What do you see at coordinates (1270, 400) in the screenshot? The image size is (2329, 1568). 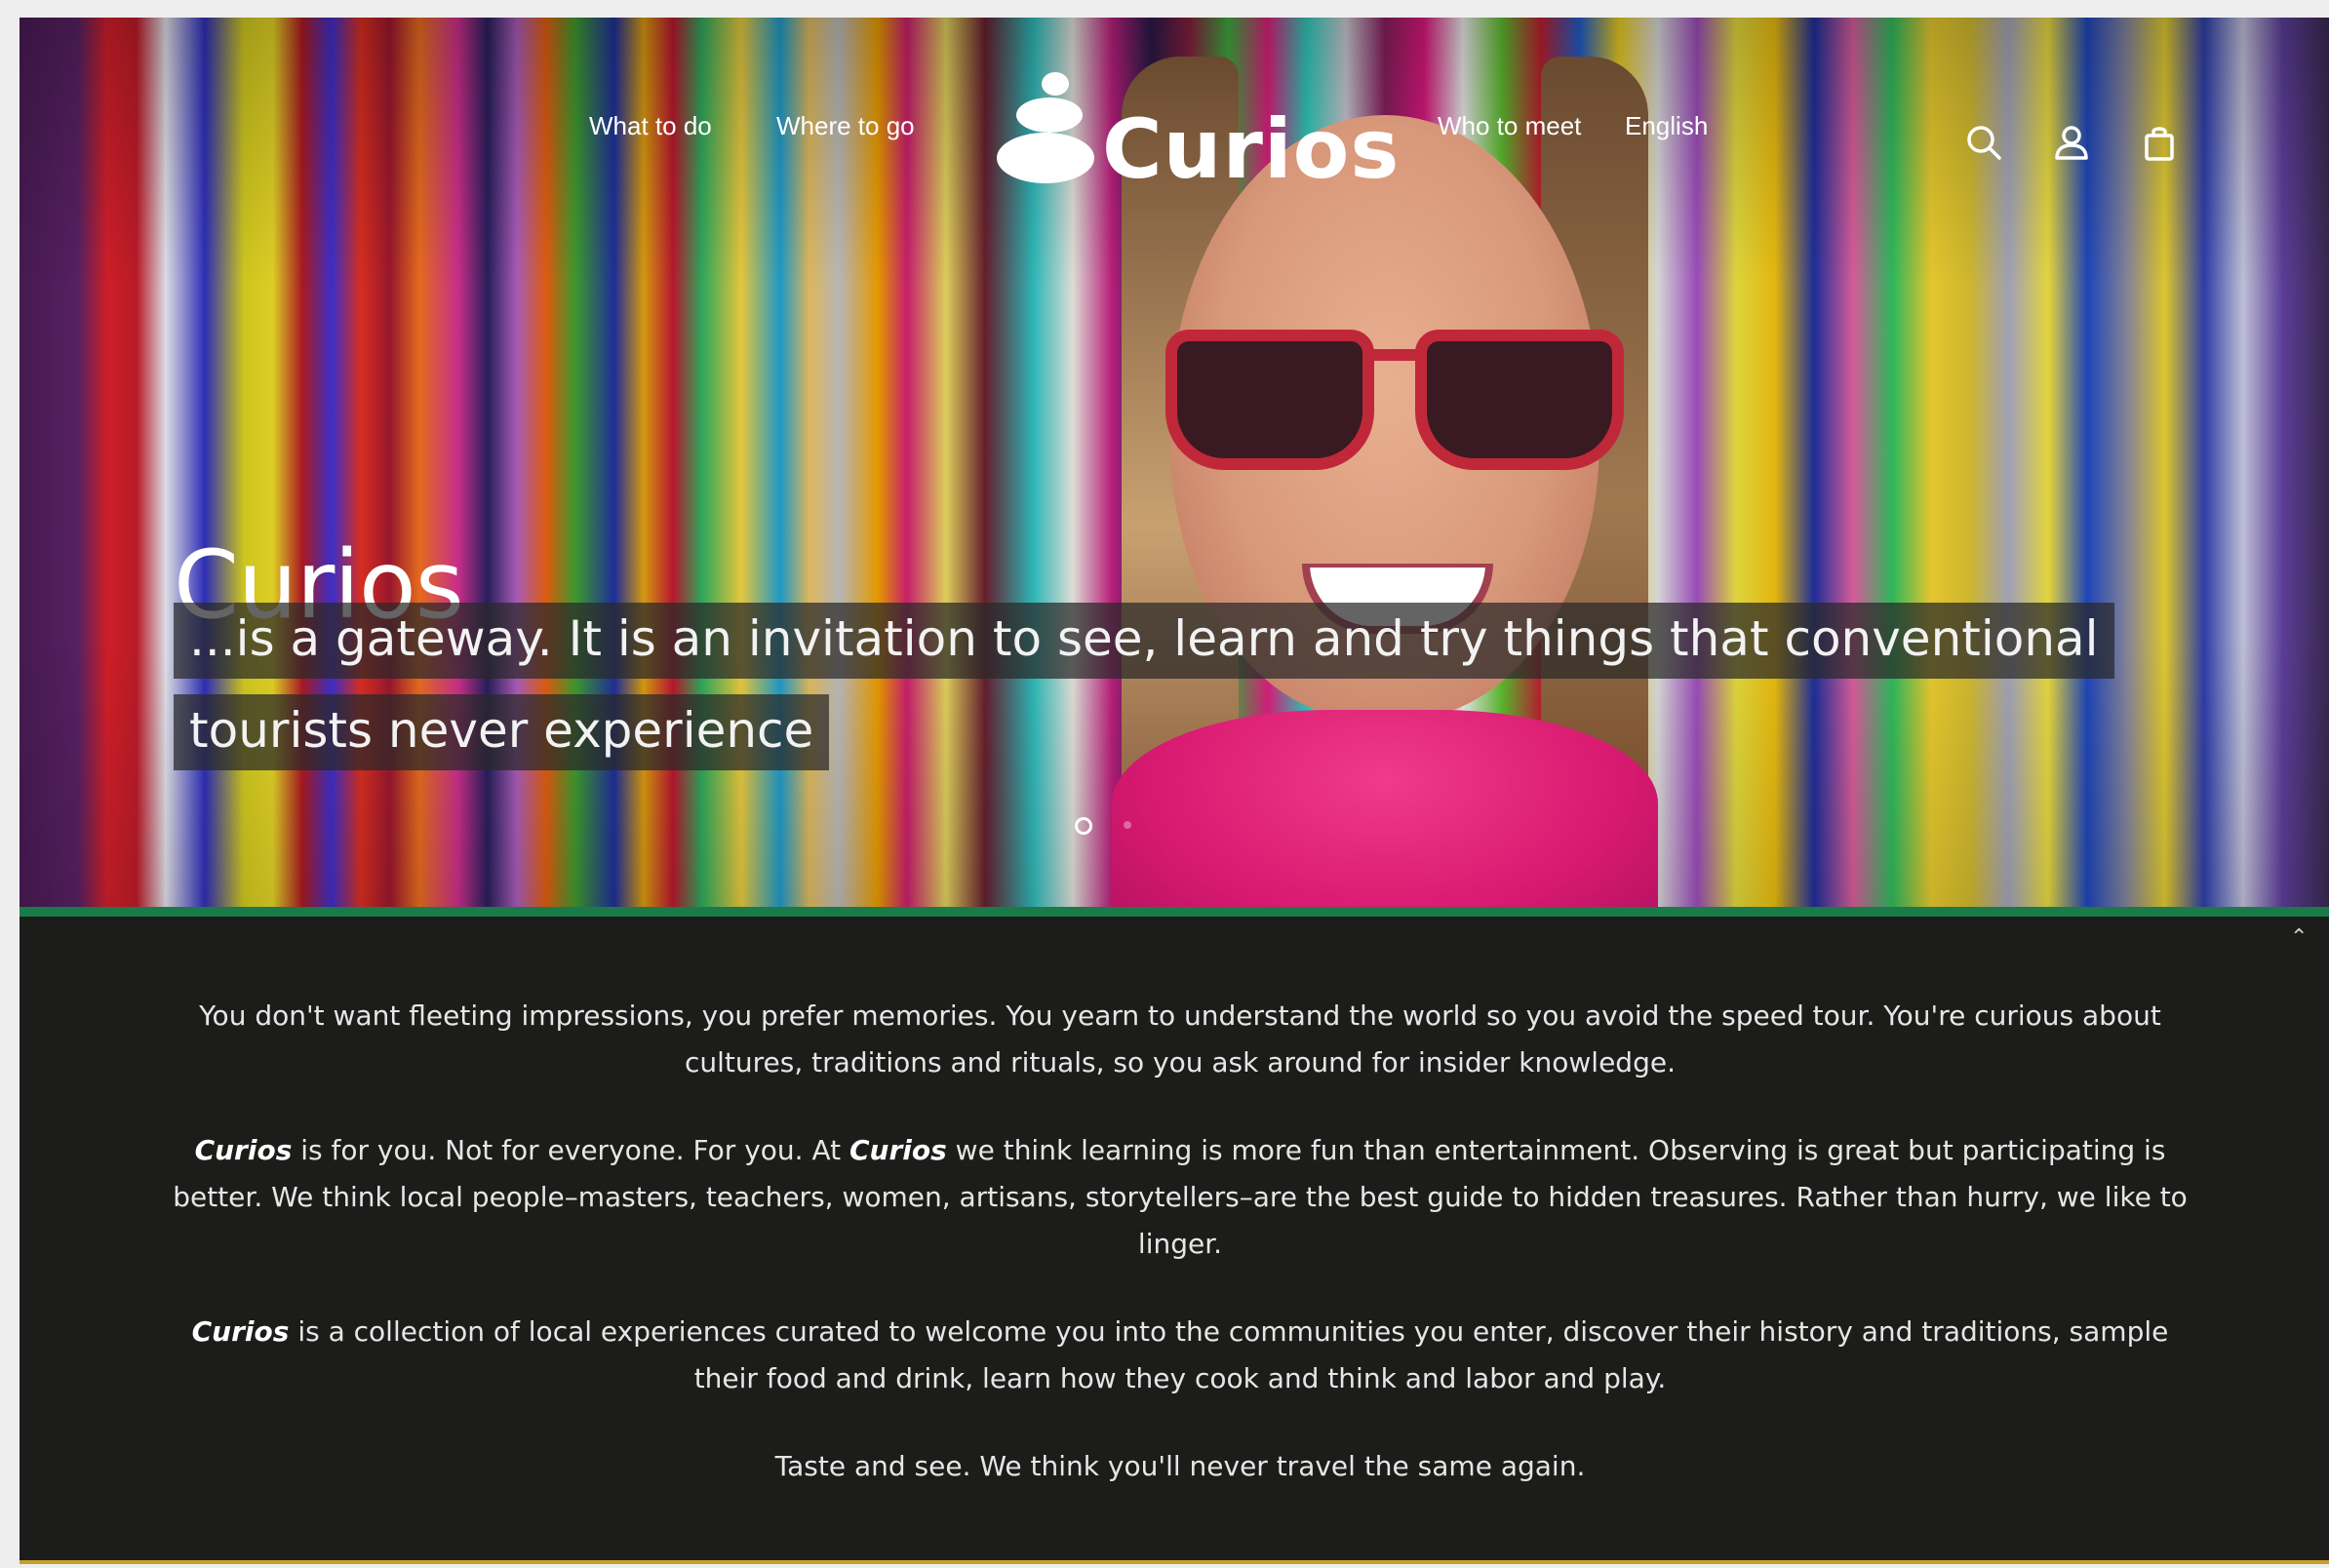 I see `hero-photo-lens-left` at bounding box center [1270, 400].